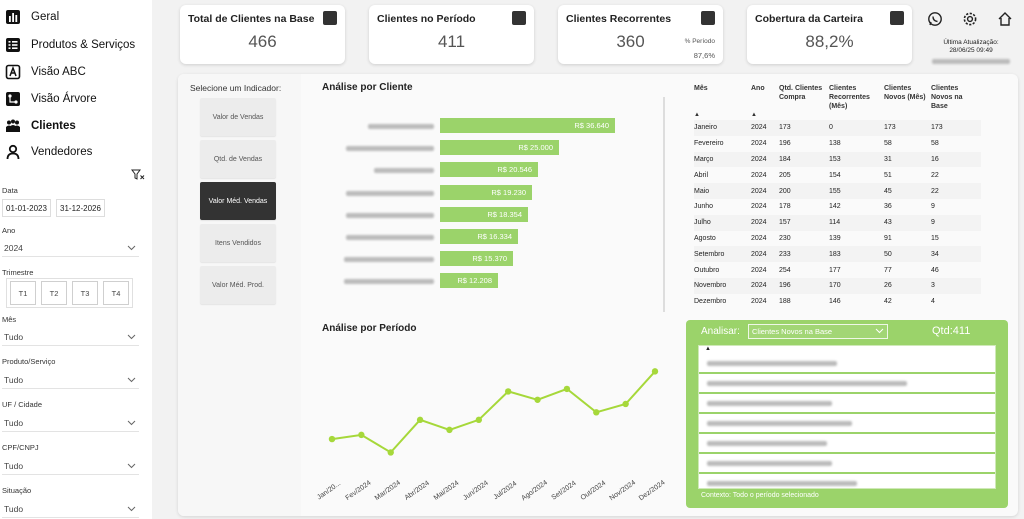 This screenshot has width=1024, height=519. Describe the element at coordinates (888, 238) in the screenshot. I see `table-cell: 91` at that location.